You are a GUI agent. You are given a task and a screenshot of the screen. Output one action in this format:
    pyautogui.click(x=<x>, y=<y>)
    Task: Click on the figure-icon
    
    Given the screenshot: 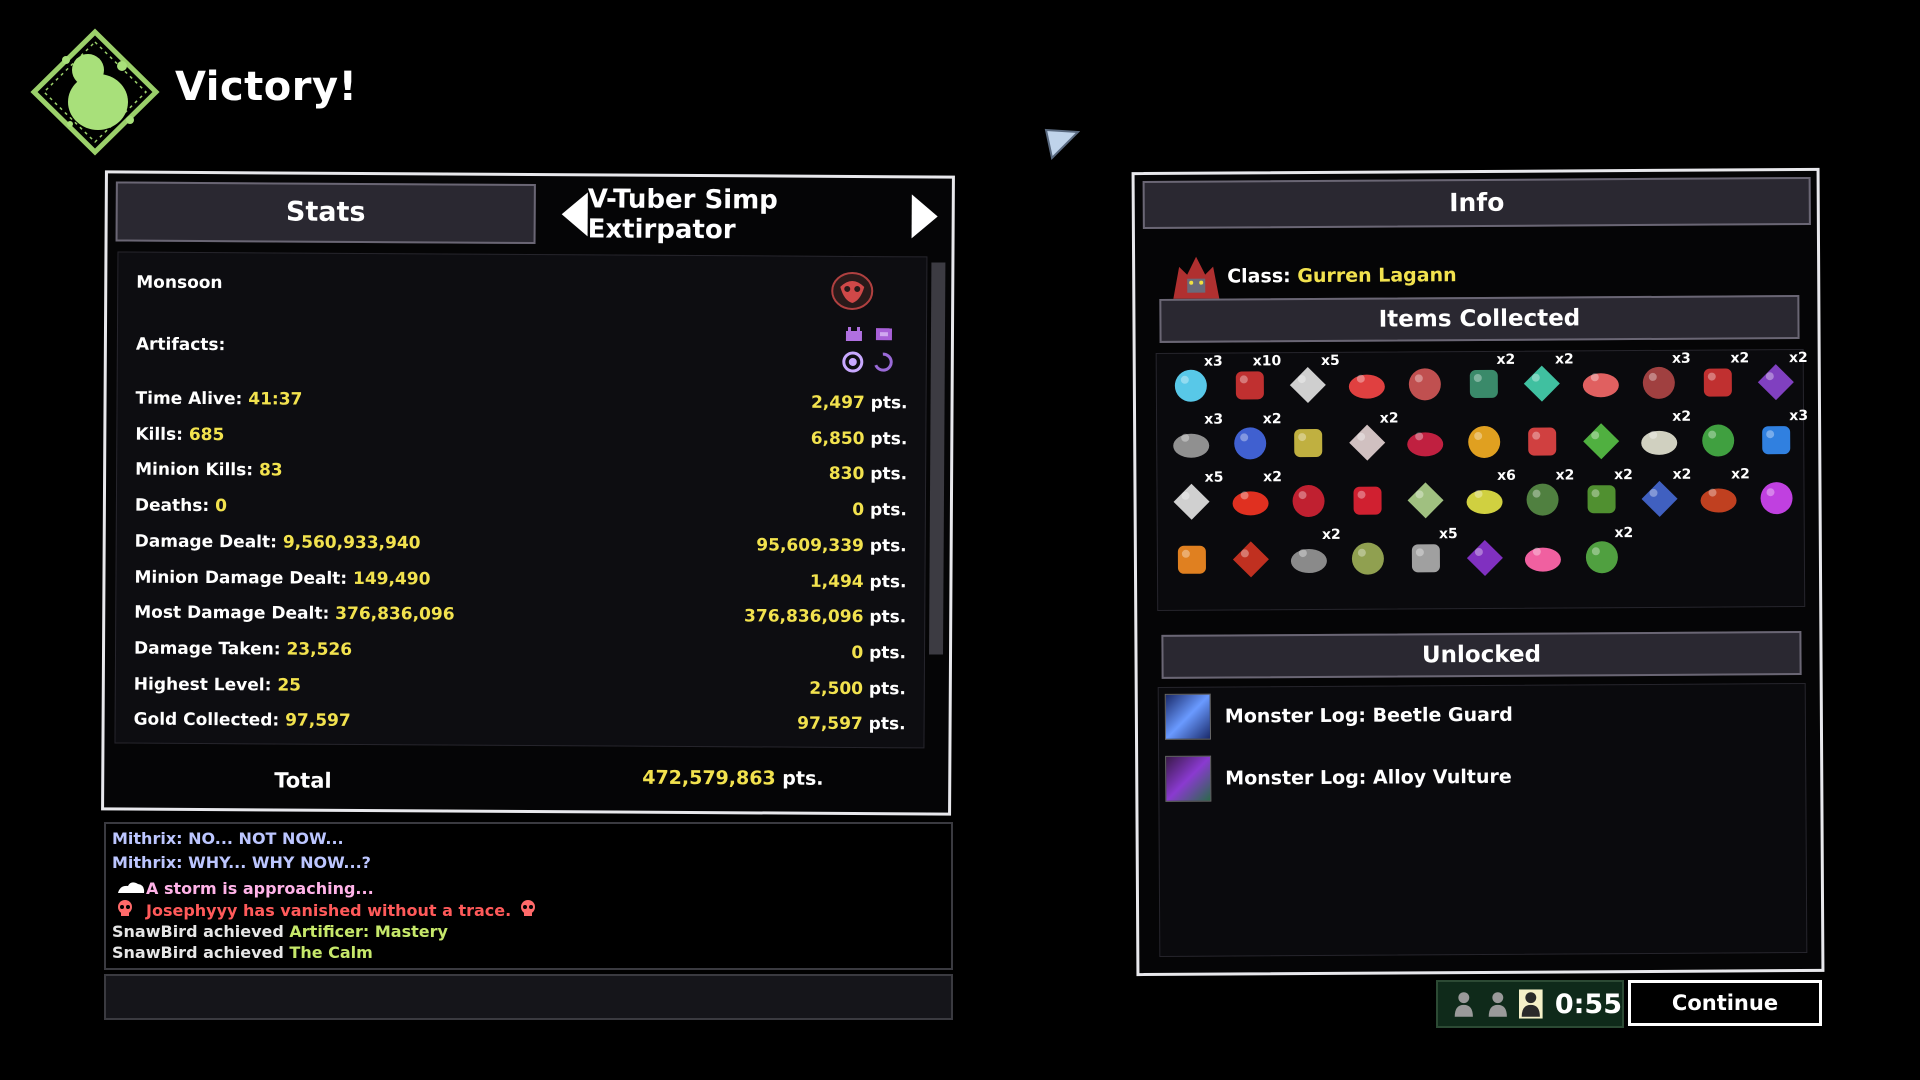 What is the action you would take?
    pyautogui.click(x=1308, y=441)
    